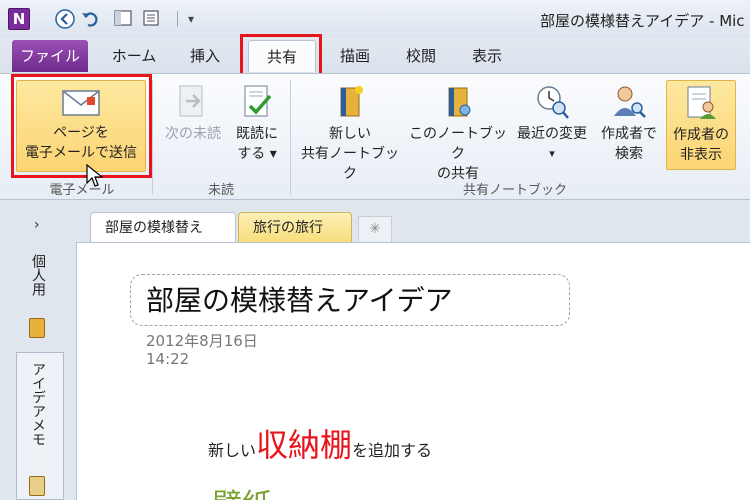  I want to click on notebook-personal: 個人用, so click(38, 275).